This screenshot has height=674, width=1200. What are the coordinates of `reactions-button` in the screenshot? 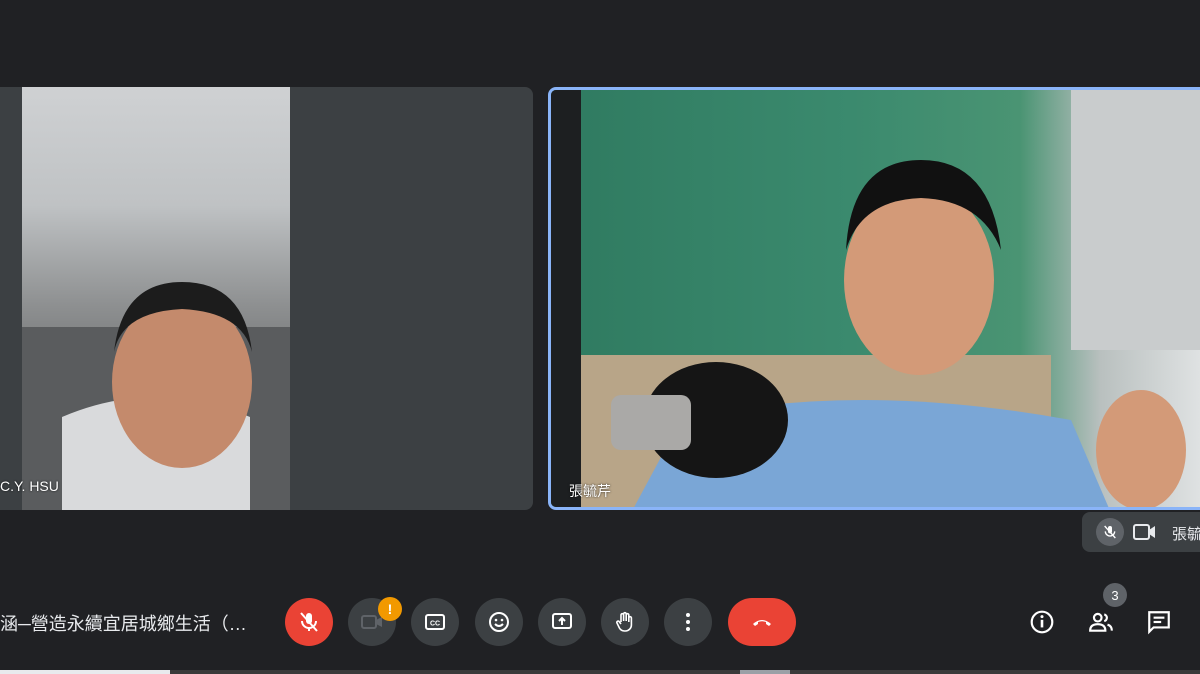 It's located at (499, 622).